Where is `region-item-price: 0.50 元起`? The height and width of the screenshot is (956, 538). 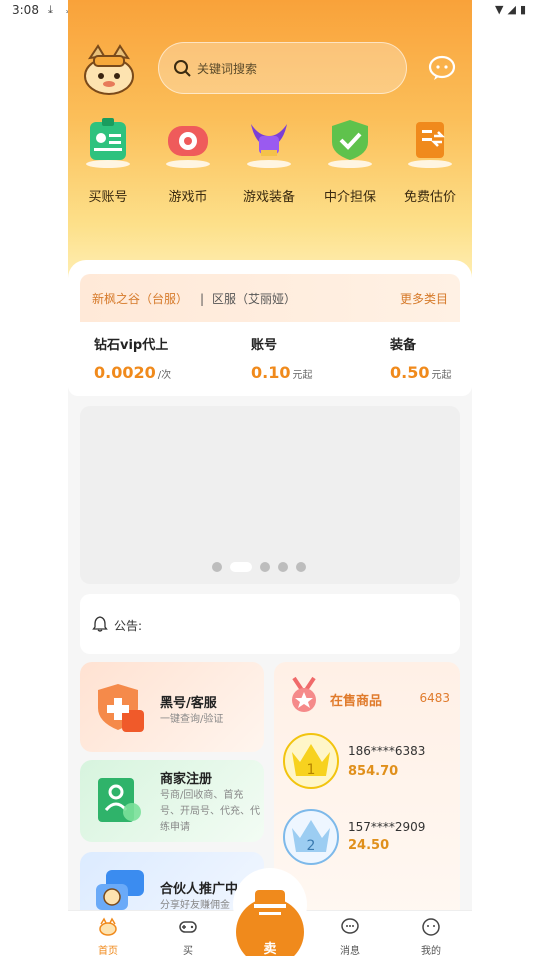 region-item-price: 0.50 元起 is located at coordinates (420, 372).